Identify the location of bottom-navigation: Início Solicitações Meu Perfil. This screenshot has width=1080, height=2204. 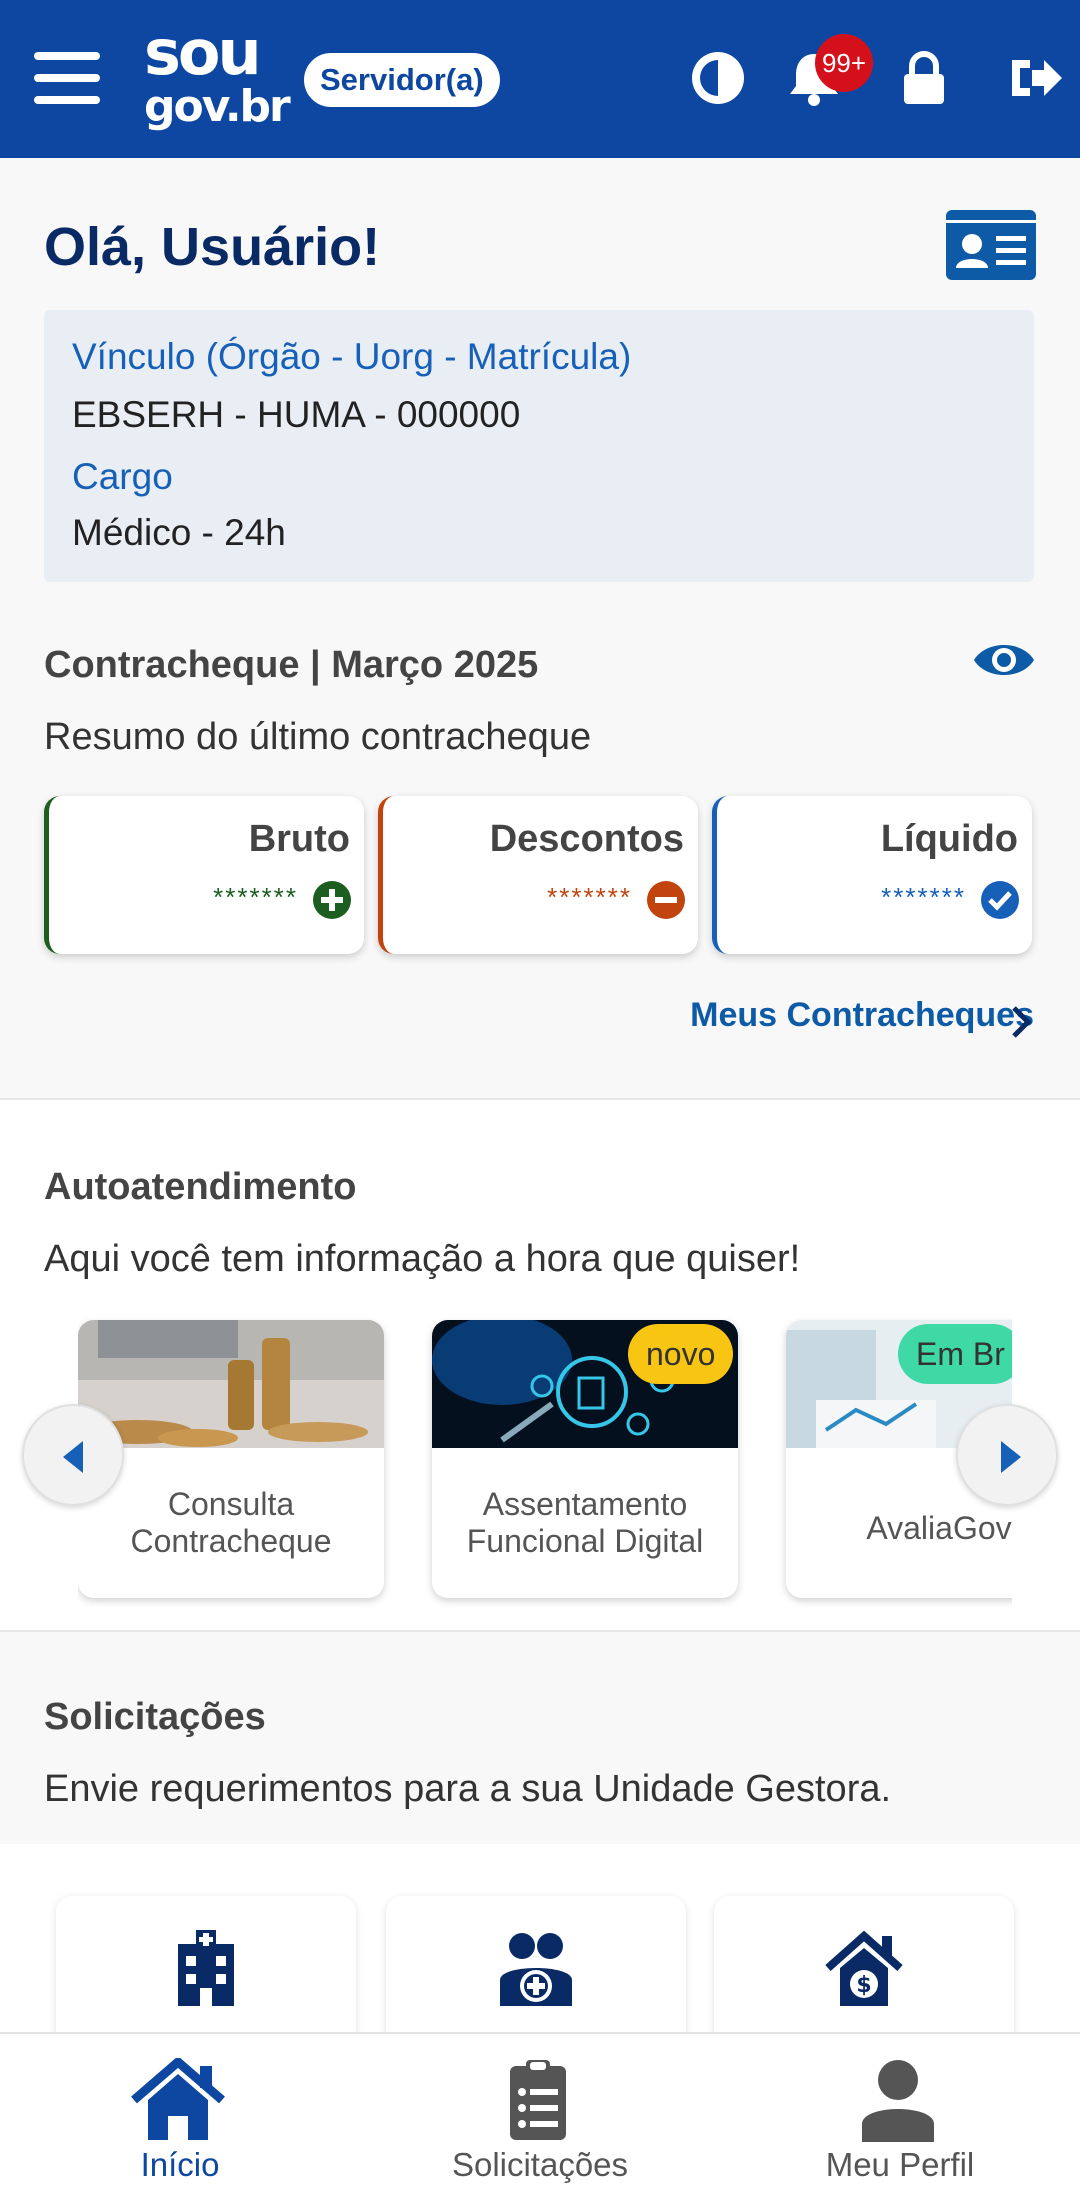
(540, 2118).